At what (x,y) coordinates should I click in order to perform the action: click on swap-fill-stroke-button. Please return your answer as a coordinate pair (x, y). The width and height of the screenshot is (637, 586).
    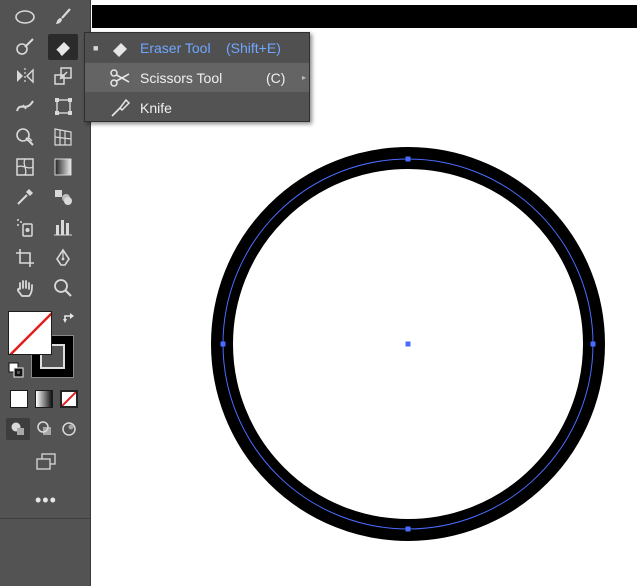
    Looking at the image, I should click on (69, 321).